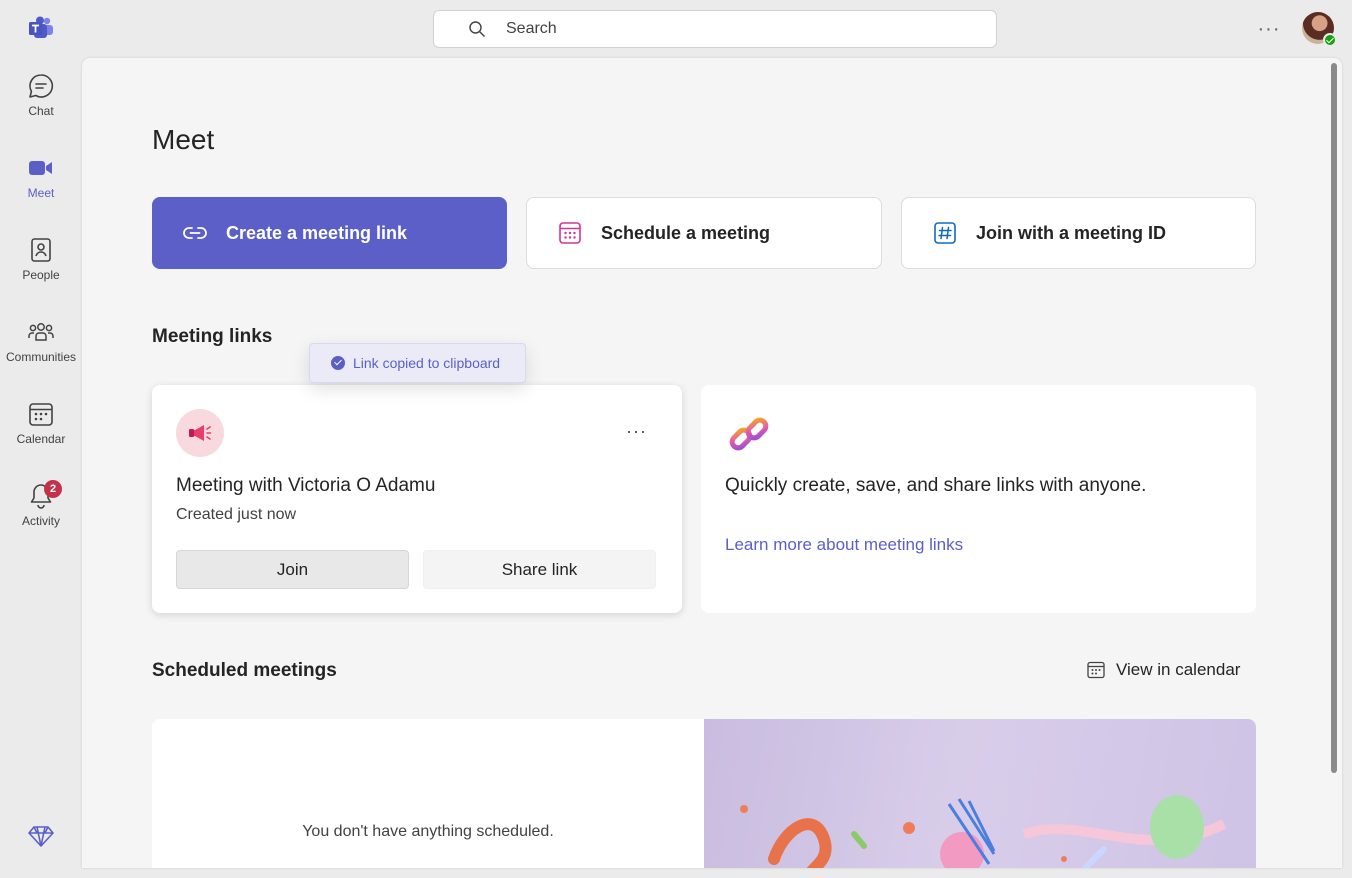 The width and height of the screenshot is (1352, 878). I want to click on sidebar-item-communities: Communities, so click(41, 339).